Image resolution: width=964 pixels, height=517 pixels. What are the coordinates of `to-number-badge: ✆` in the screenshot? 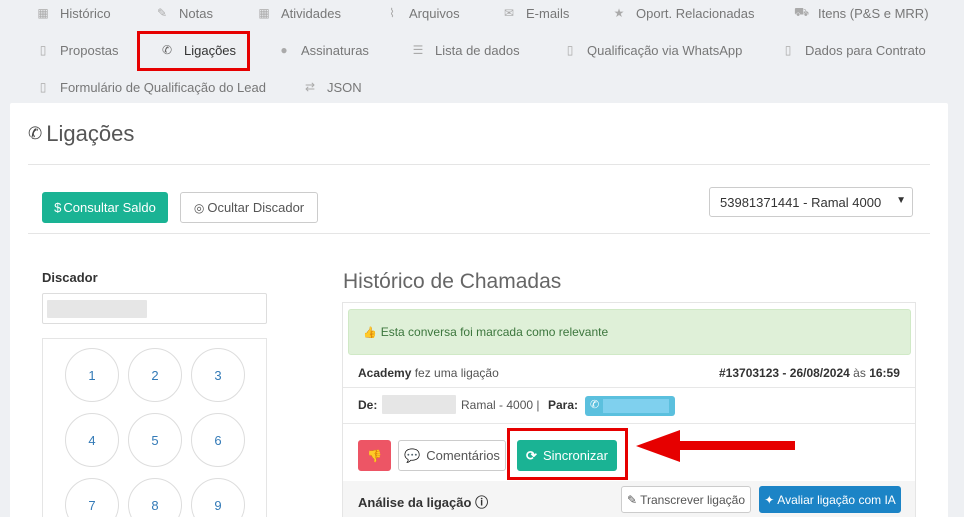 It's located at (630, 406).